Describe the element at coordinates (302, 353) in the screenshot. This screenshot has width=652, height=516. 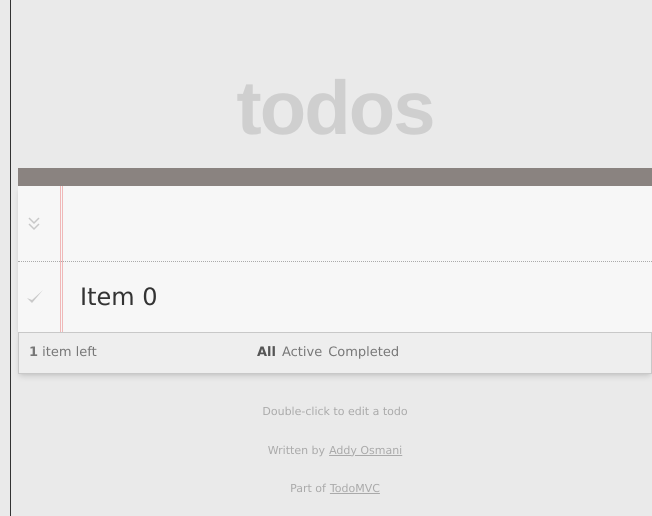
I see `filter-link: Active` at that location.